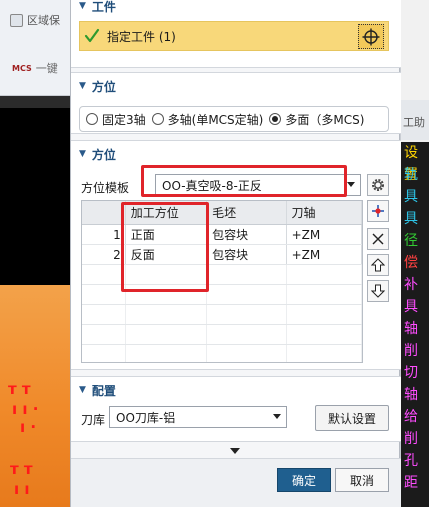 The image size is (429, 507). I want to click on radio-label: 固定3轴, so click(124, 119).